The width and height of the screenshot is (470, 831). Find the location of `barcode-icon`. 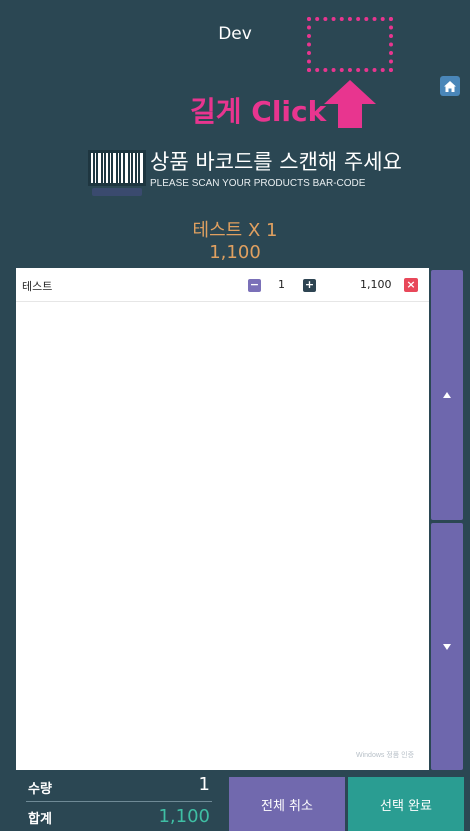

barcode-icon is located at coordinates (117, 173).